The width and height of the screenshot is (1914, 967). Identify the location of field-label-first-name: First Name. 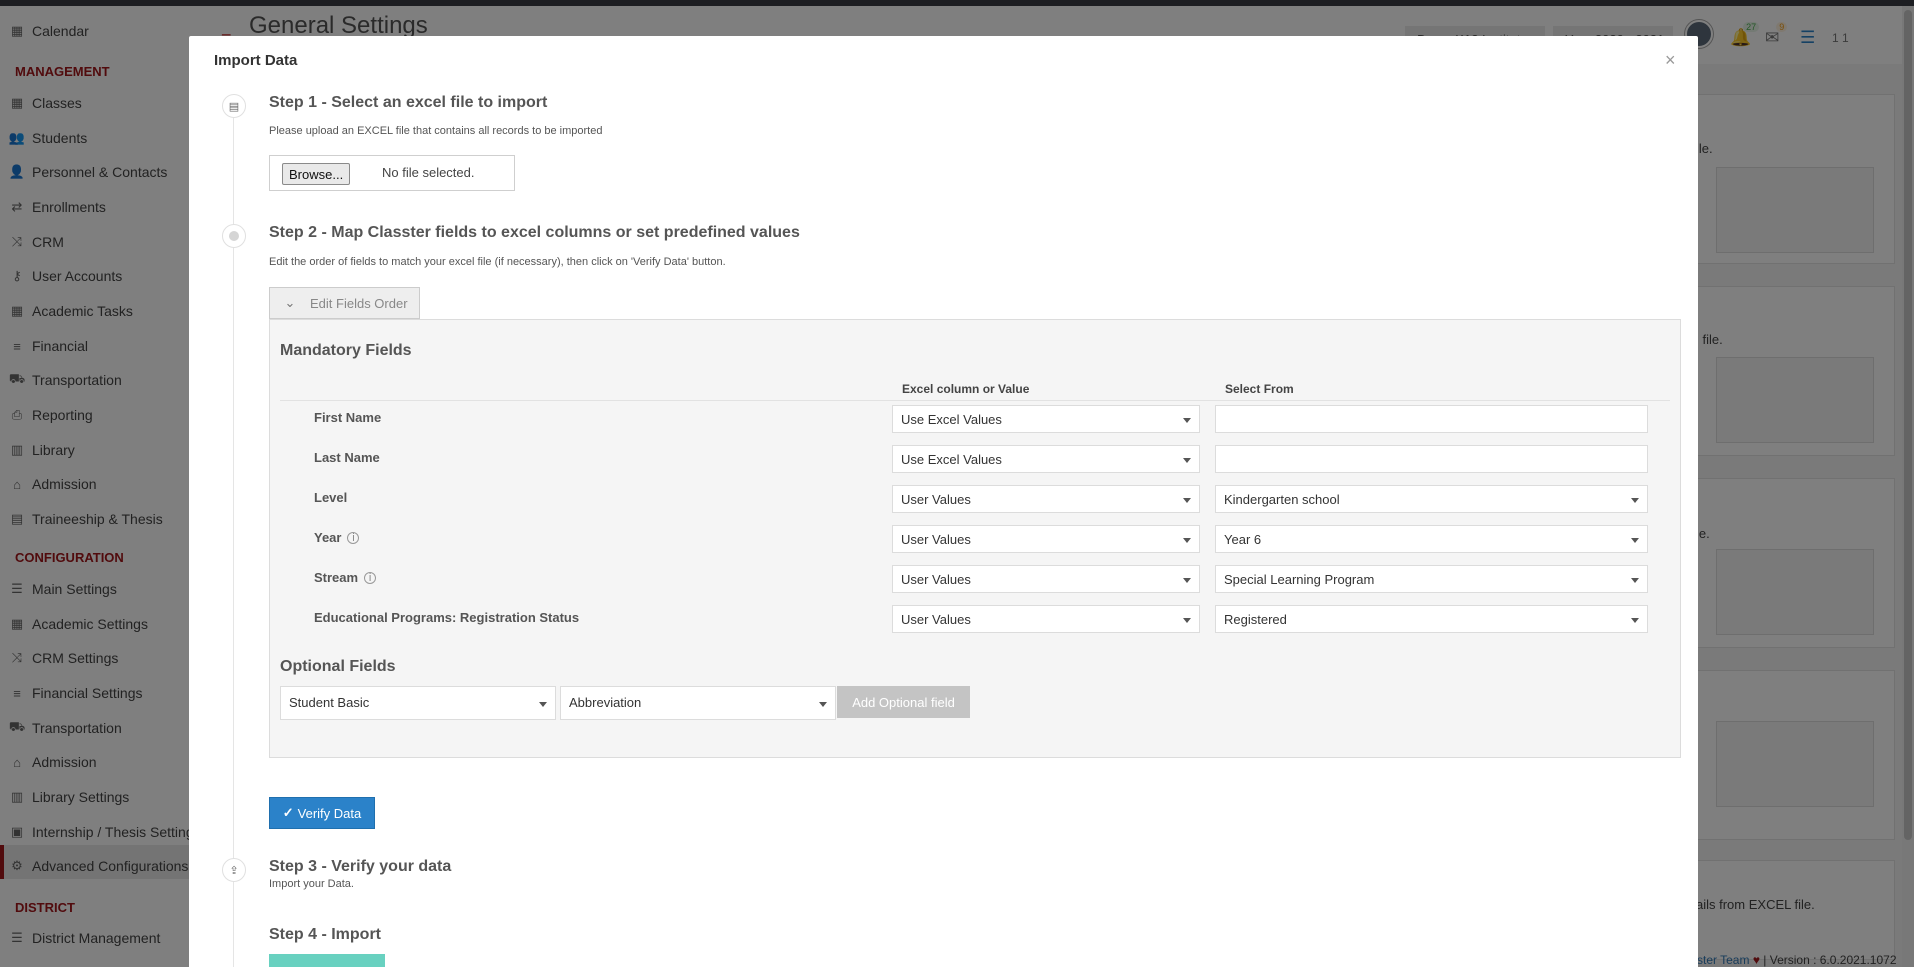
(348, 417).